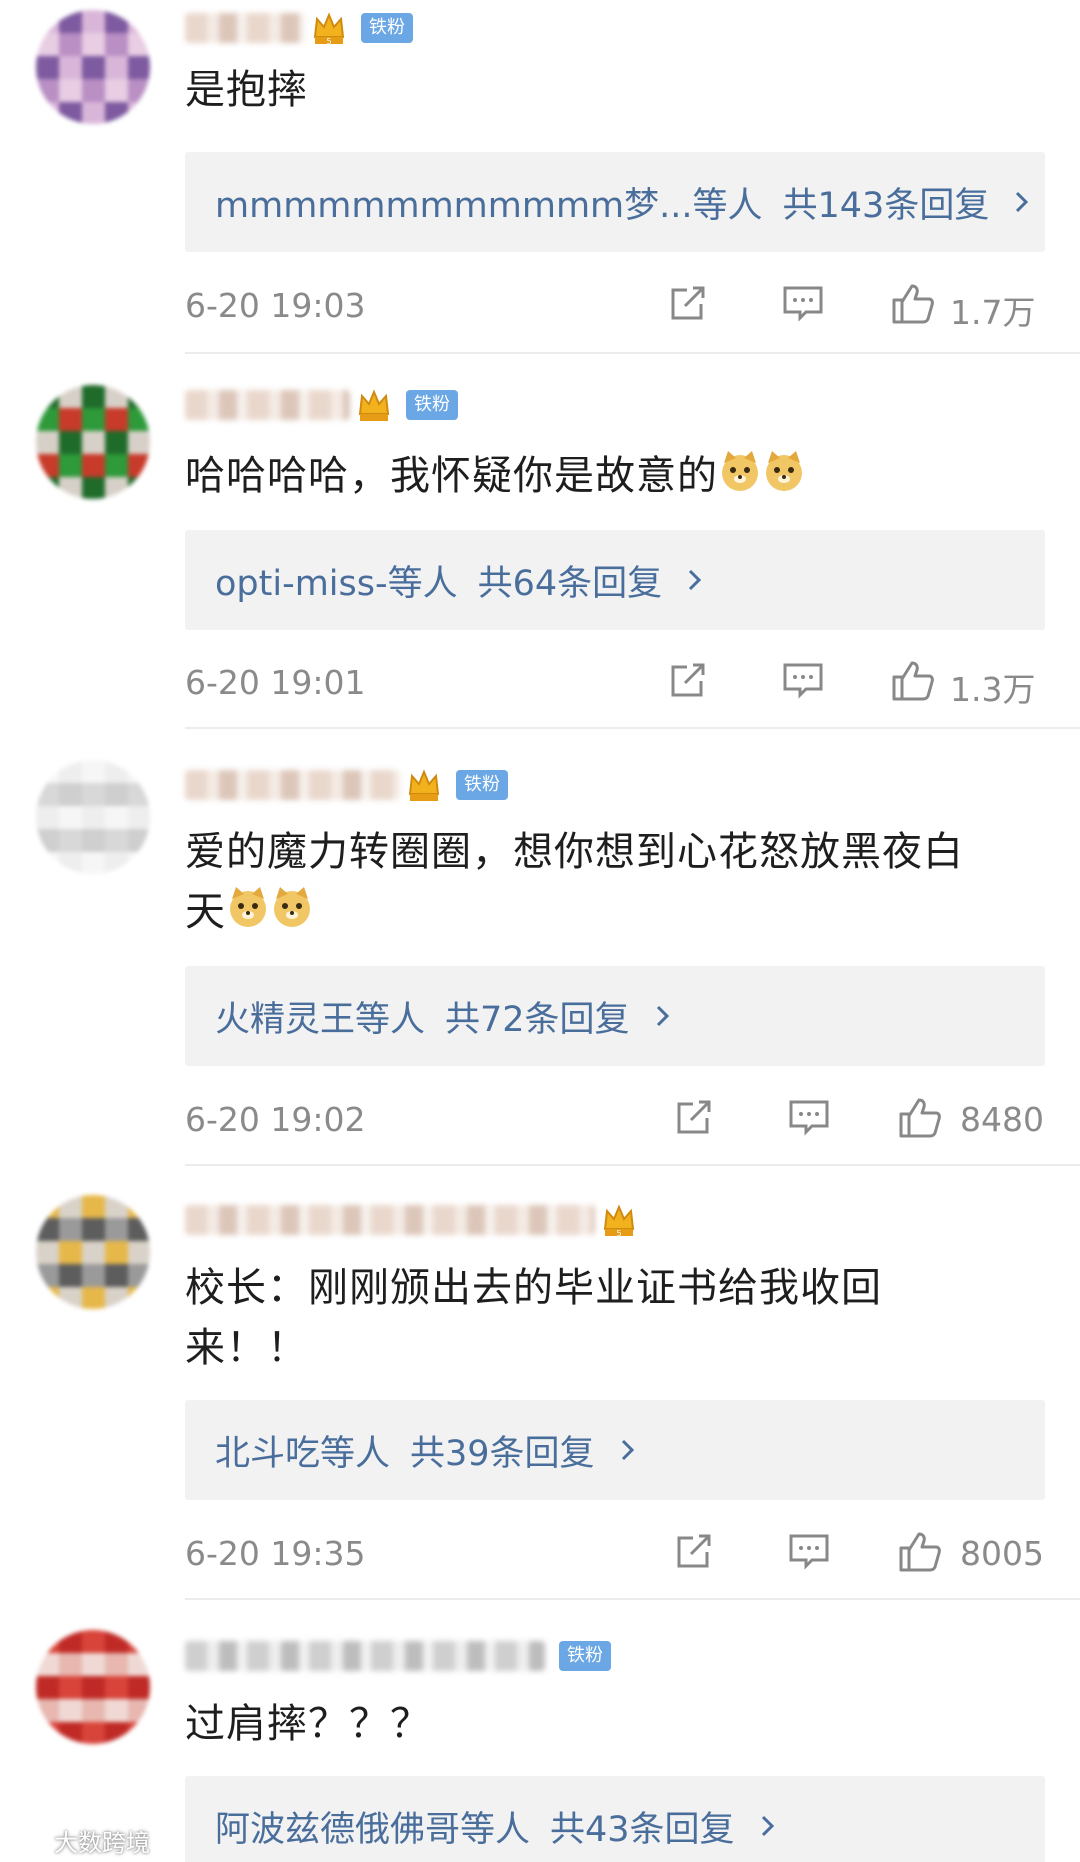 The image size is (1080, 1862). I want to click on reply-summary: opti-miss-等人 共64条回复, so click(615, 580).